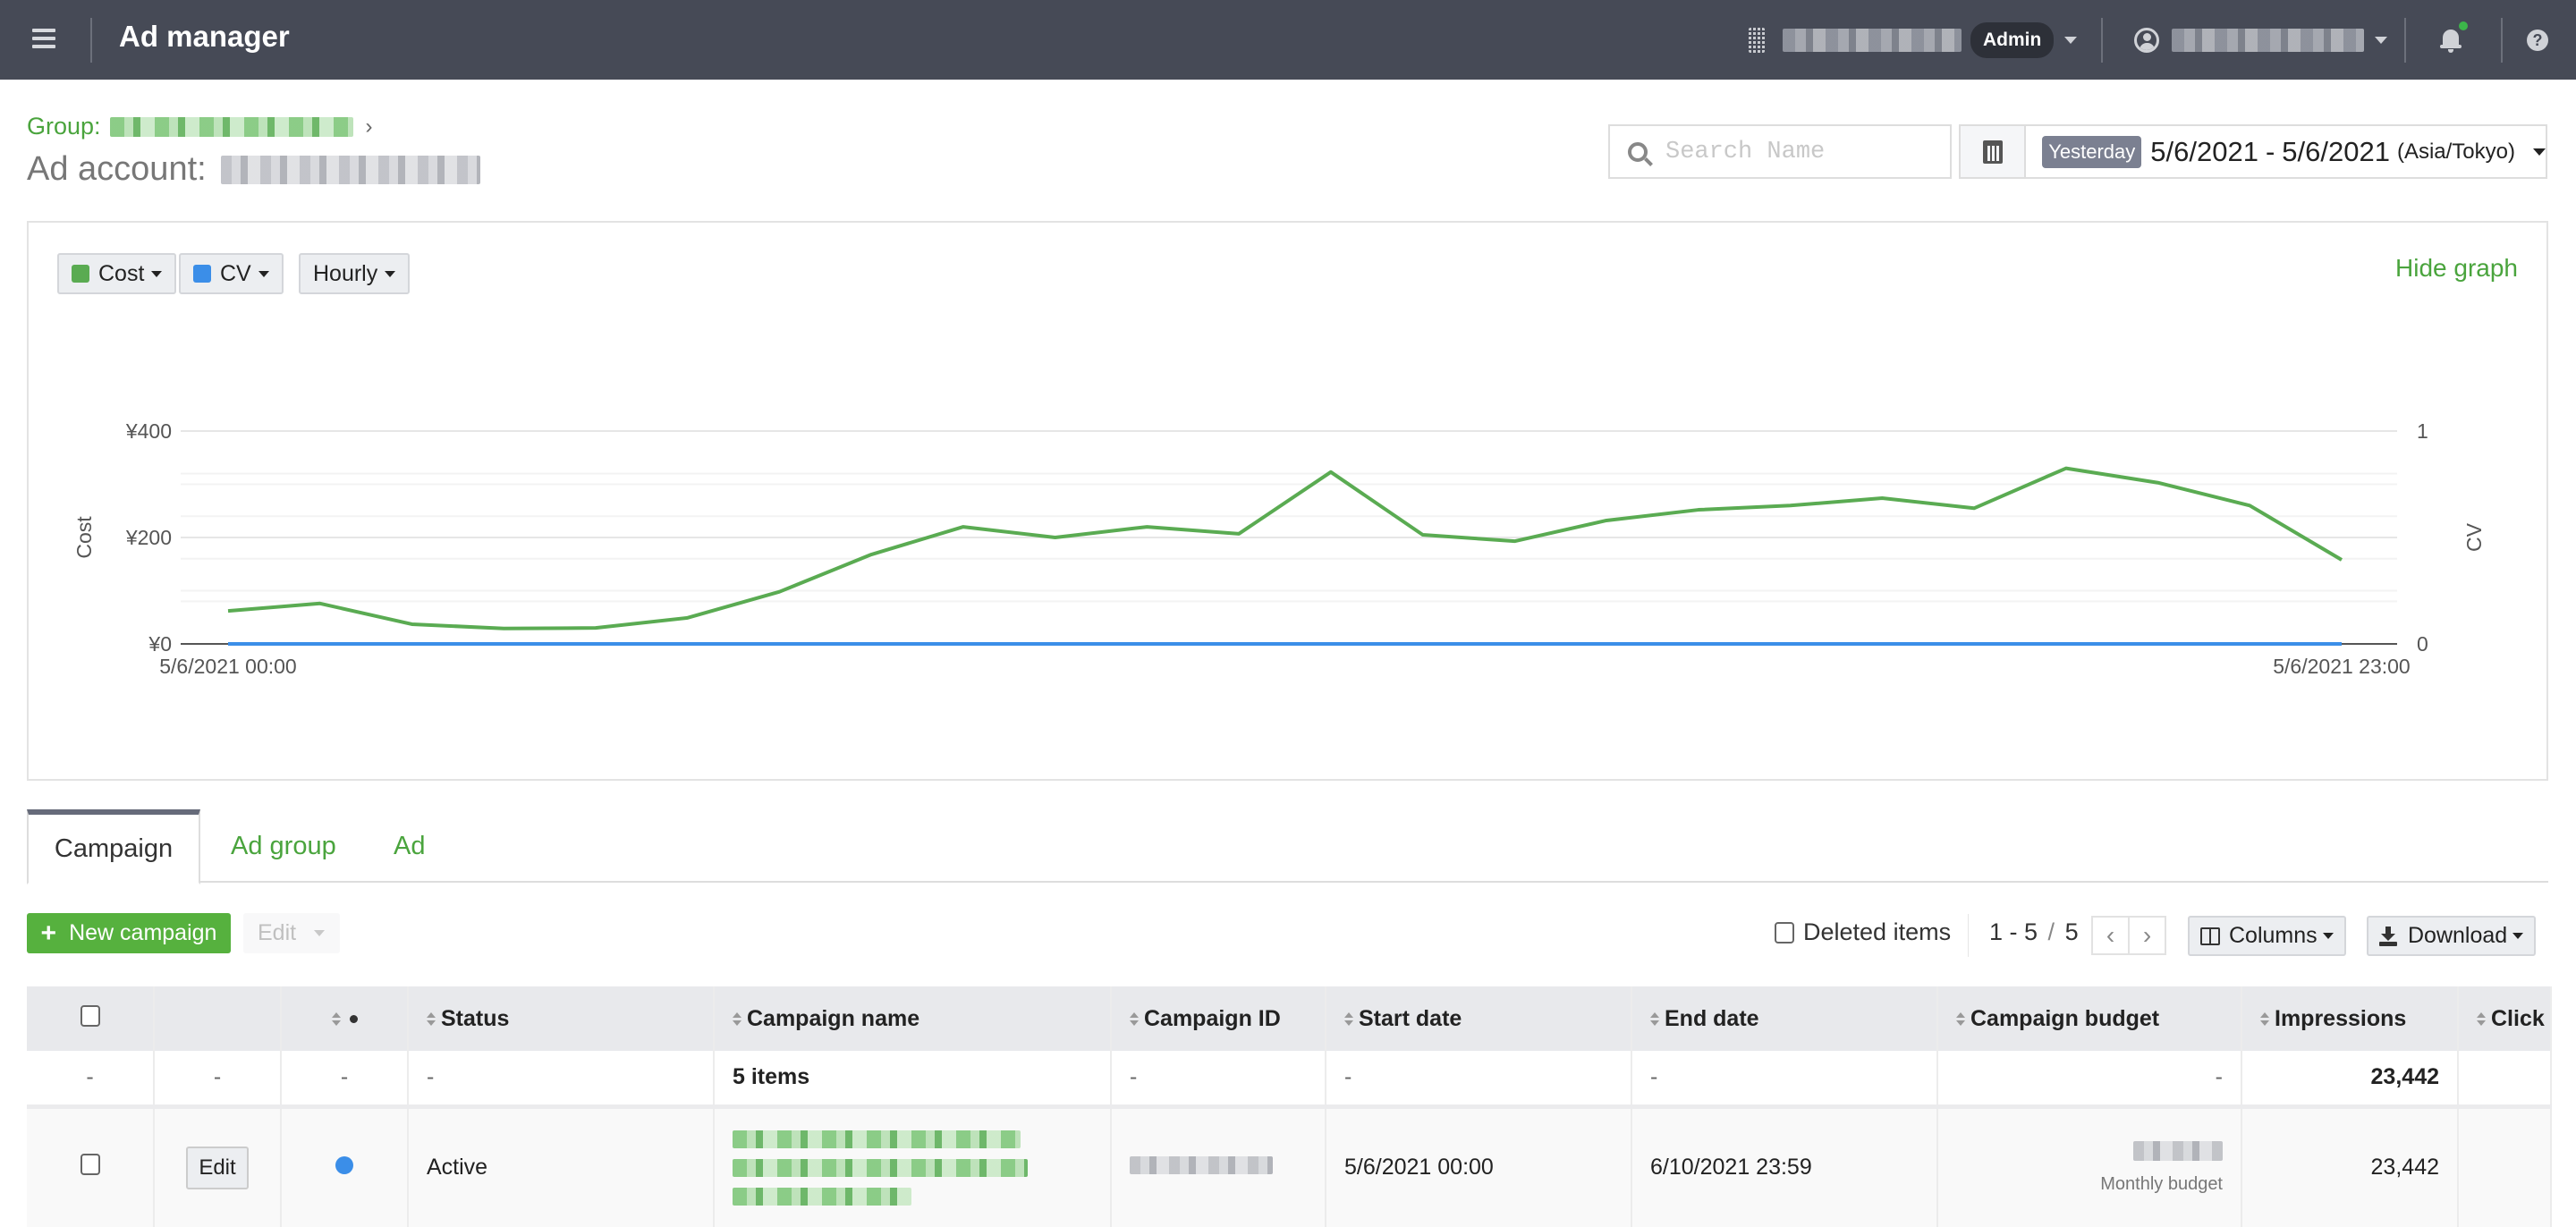  I want to click on previous-page-button: ‹, so click(2111, 936).